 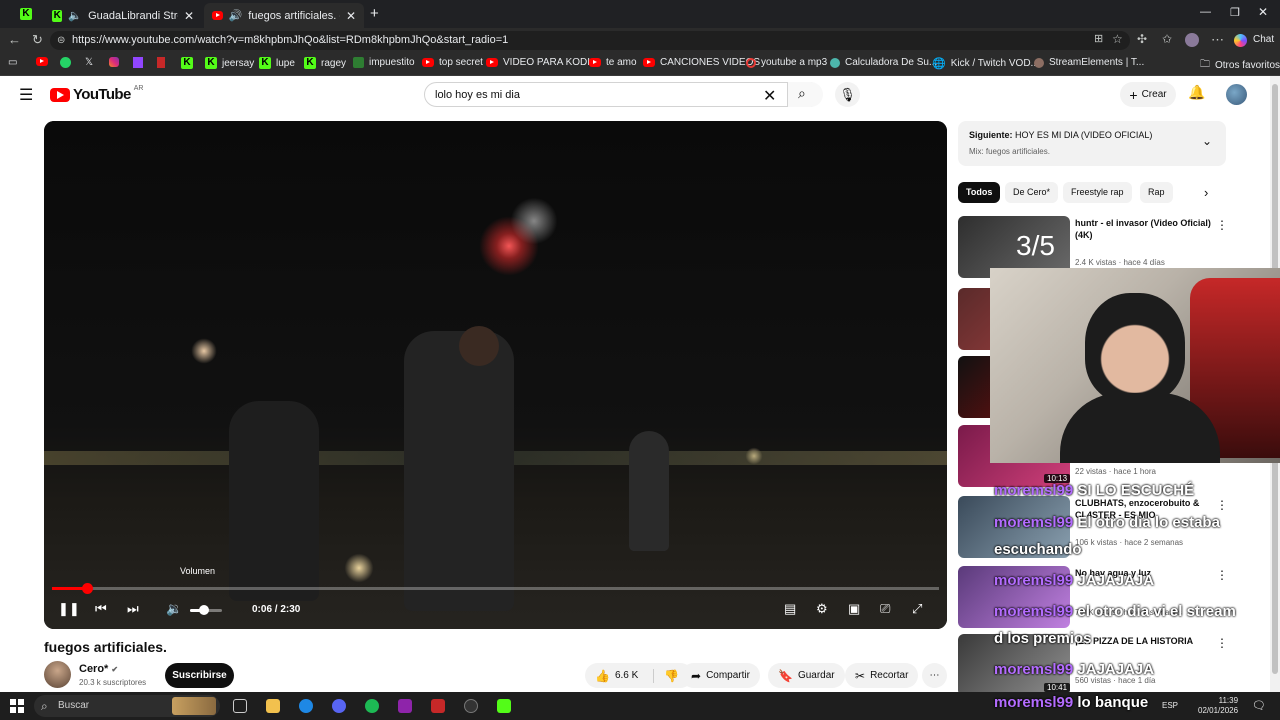 I want to click on minimize-icon: —, so click(x=1205, y=12).